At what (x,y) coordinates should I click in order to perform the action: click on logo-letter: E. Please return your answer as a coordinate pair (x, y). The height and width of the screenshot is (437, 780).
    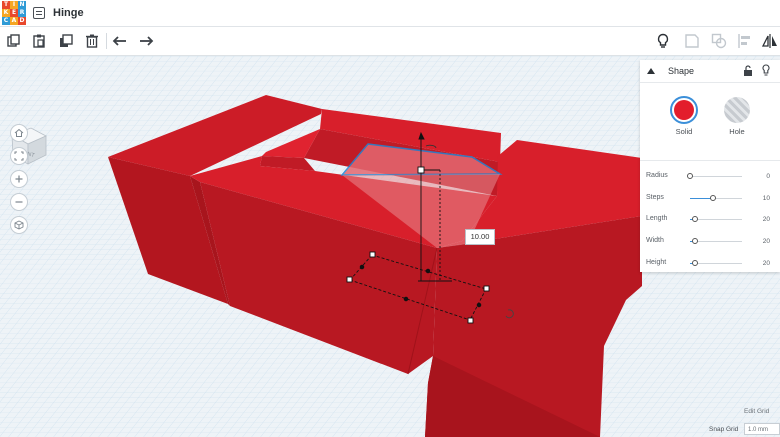
    Looking at the image, I should click on (14, 13).